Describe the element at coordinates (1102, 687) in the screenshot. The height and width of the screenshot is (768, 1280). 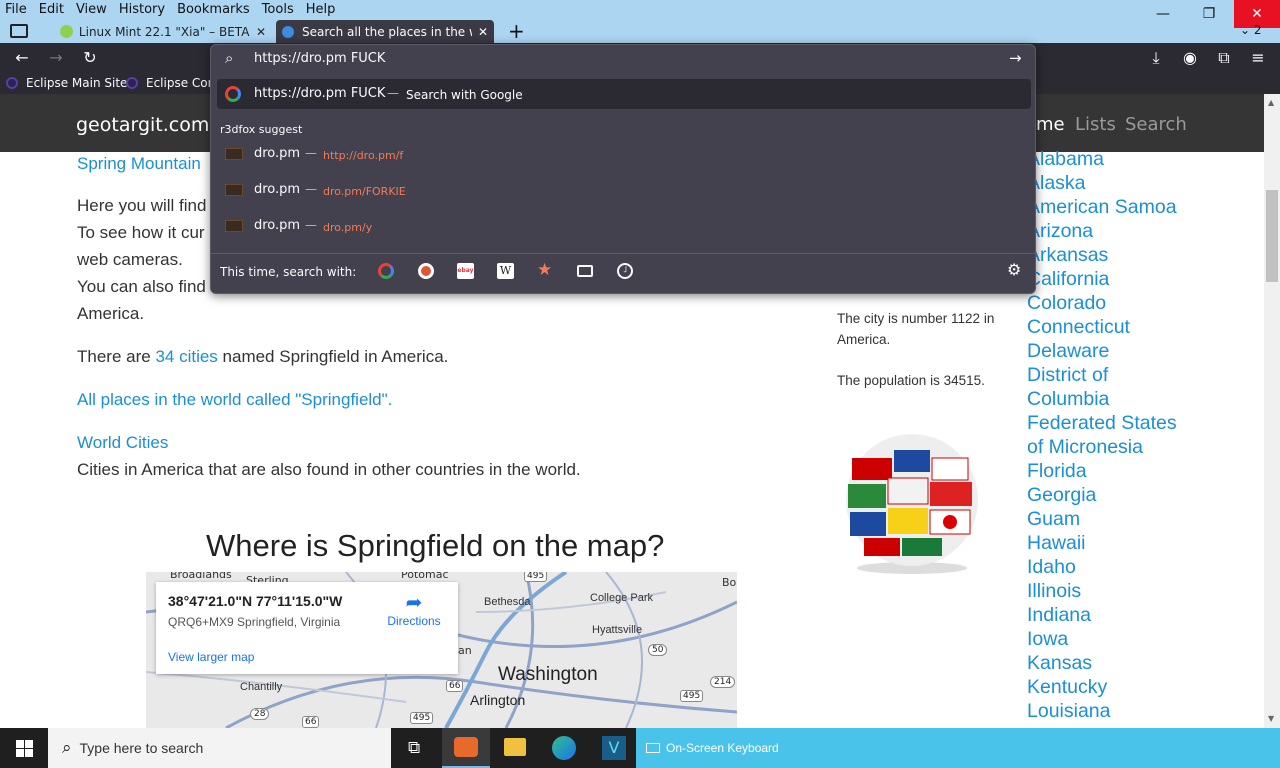
I see `state-link: Kentucky` at that location.